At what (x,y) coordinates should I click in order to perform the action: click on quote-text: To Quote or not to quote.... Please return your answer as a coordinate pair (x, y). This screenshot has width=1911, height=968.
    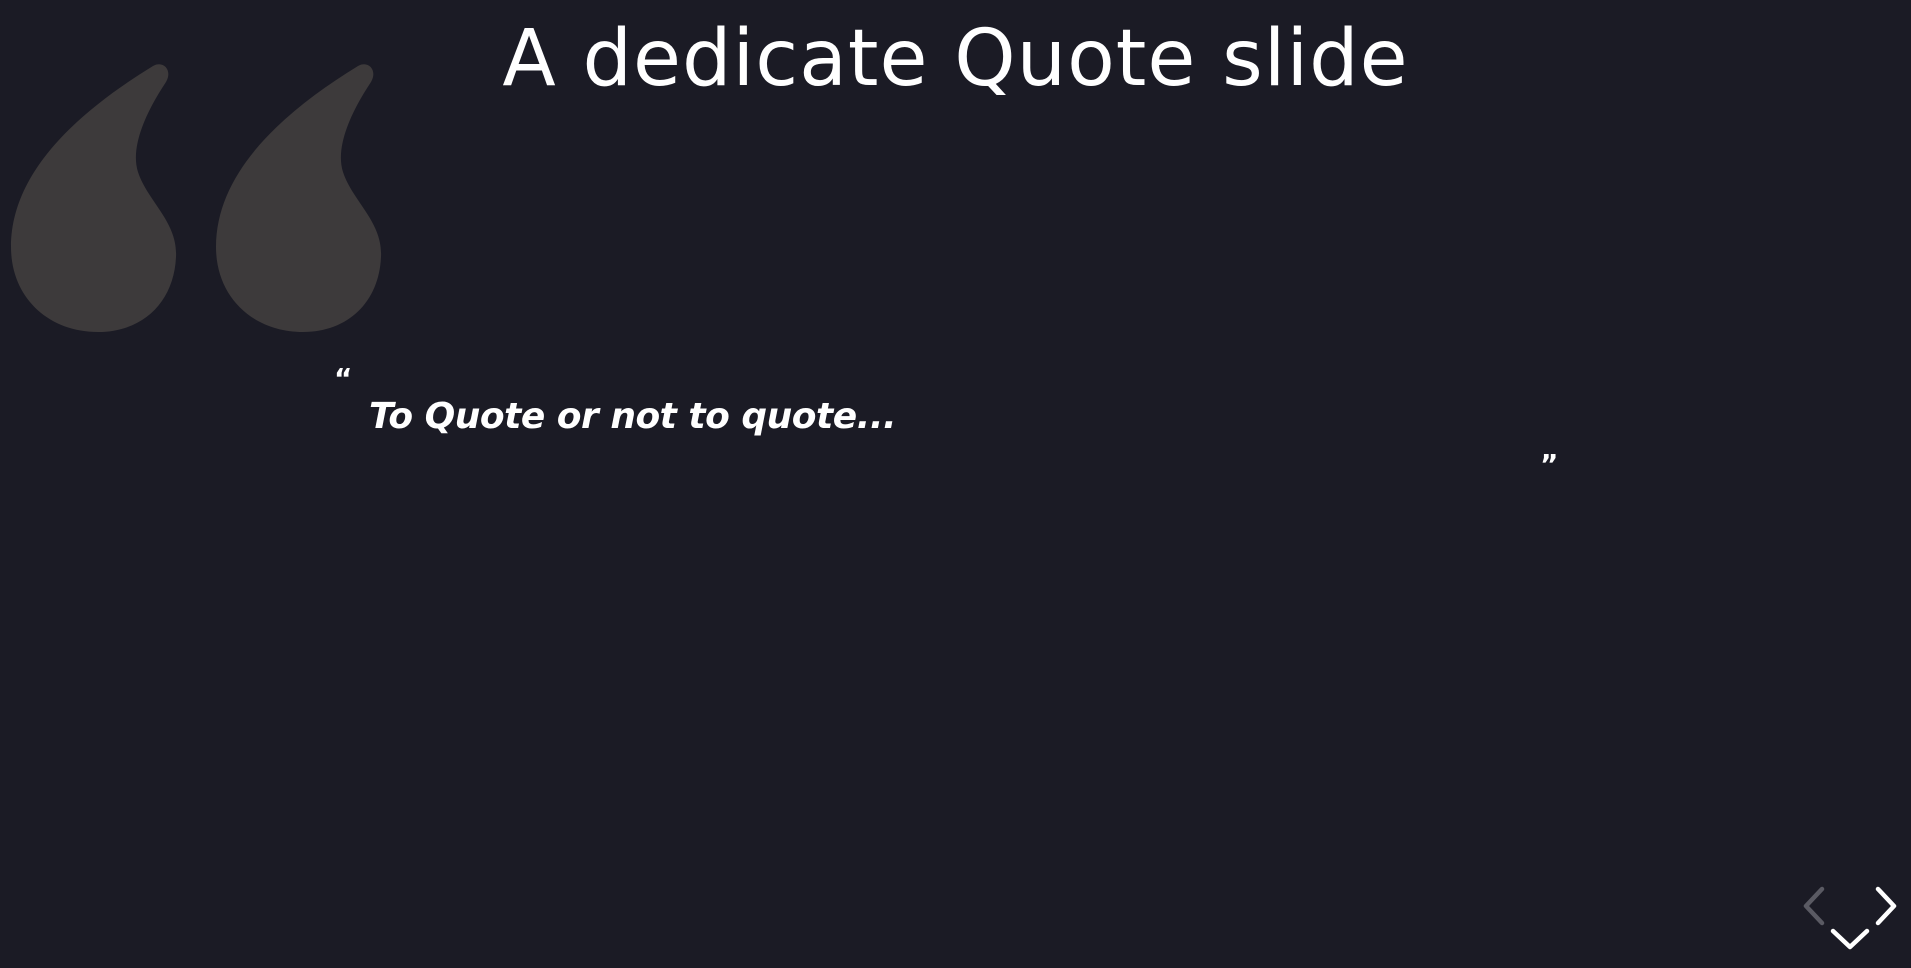
    Looking at the image, I should click on (633, 416).